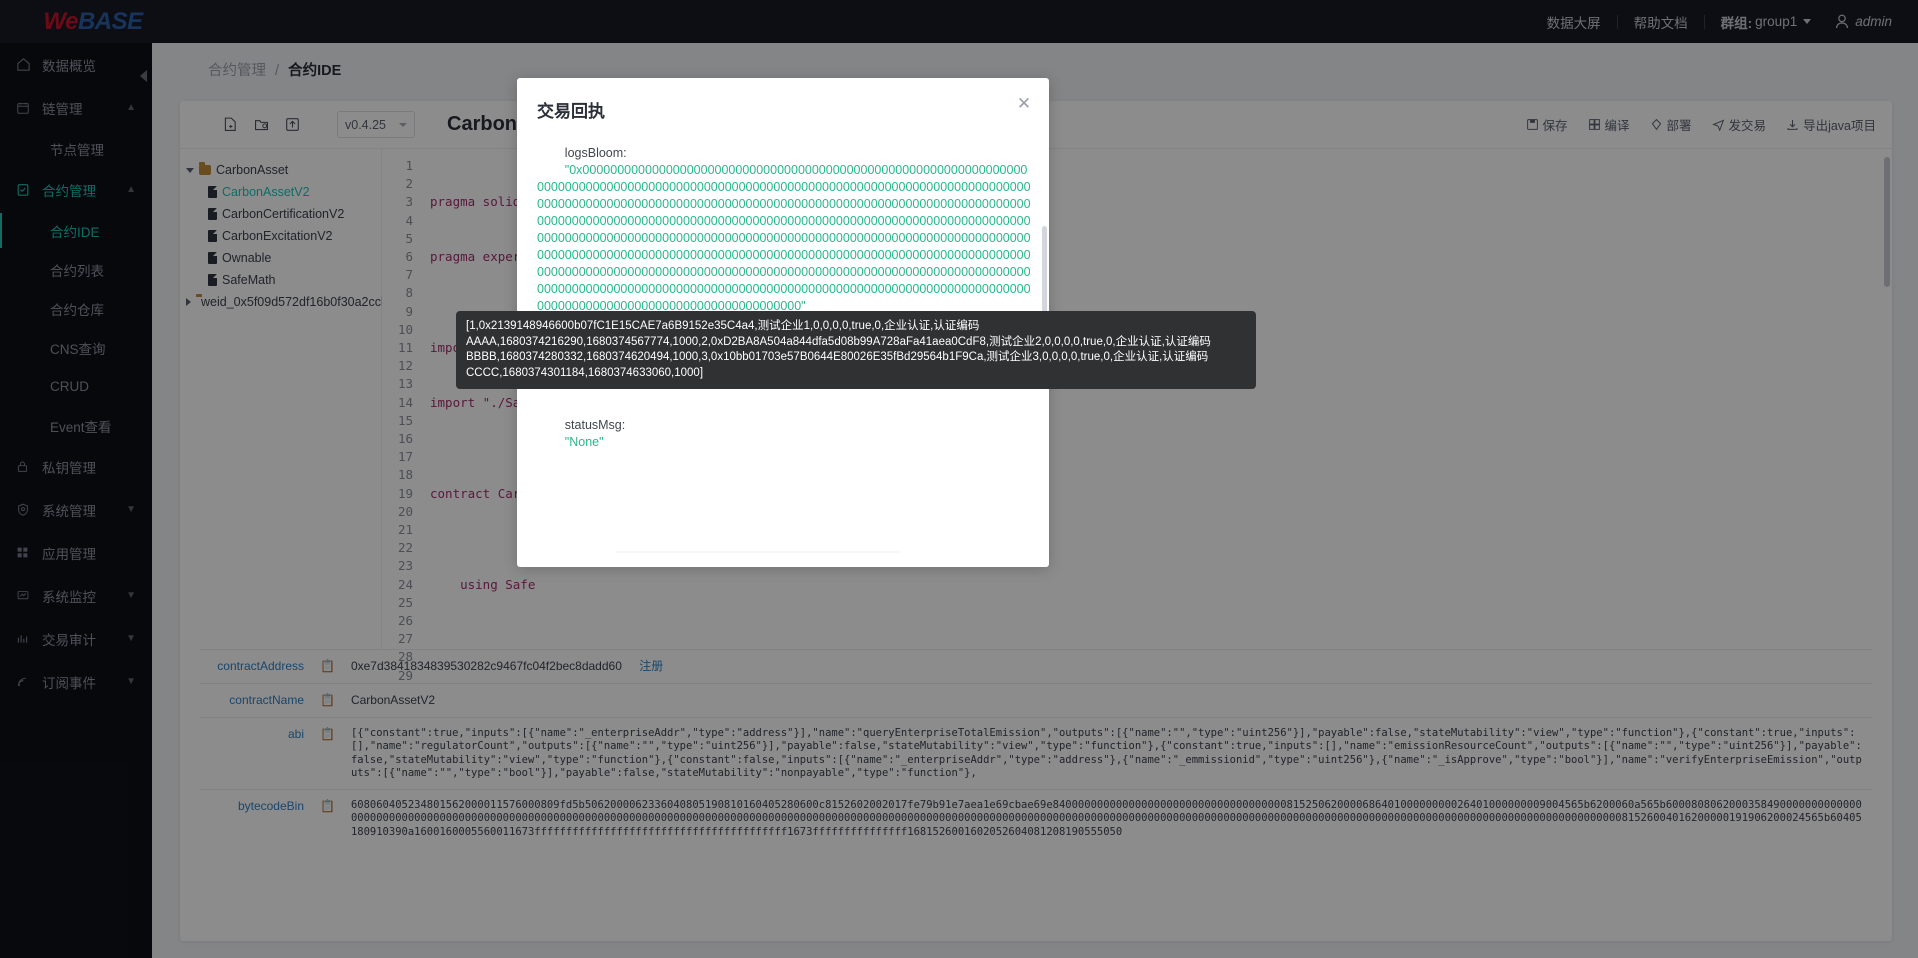 Image resolution: width=1918 pixels, height=958 pixels. Describe the element at coordinates (785, 434) in the screenshot. I see `status-msg-row: statusMsg: "None"` at that location.